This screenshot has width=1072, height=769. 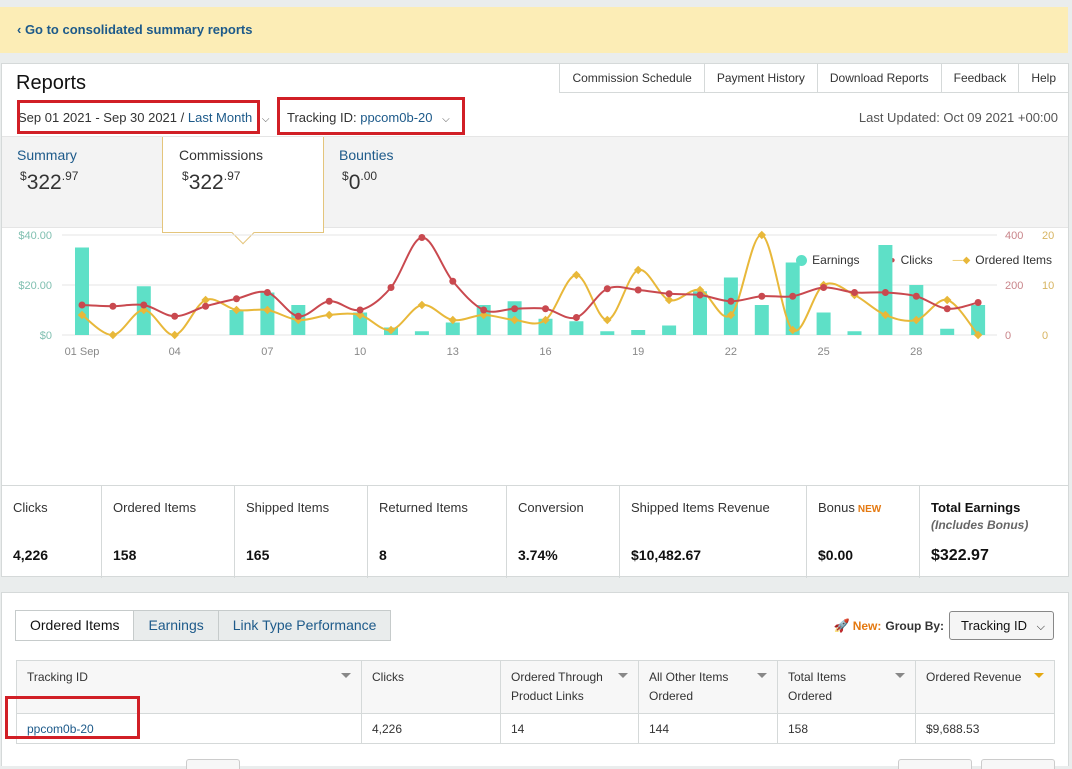 I want to click on group-by-select: Tracking ID ⌵, so click(x=1001, y=625).